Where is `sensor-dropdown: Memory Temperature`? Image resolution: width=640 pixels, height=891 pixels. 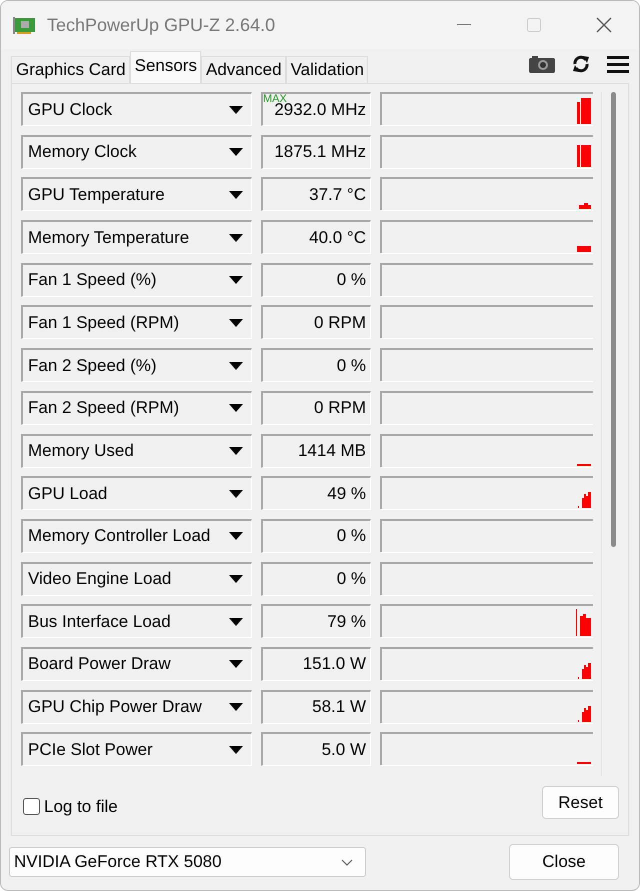
sensor-dropdown: Memory Temperature is located at coordinates (136, 237).